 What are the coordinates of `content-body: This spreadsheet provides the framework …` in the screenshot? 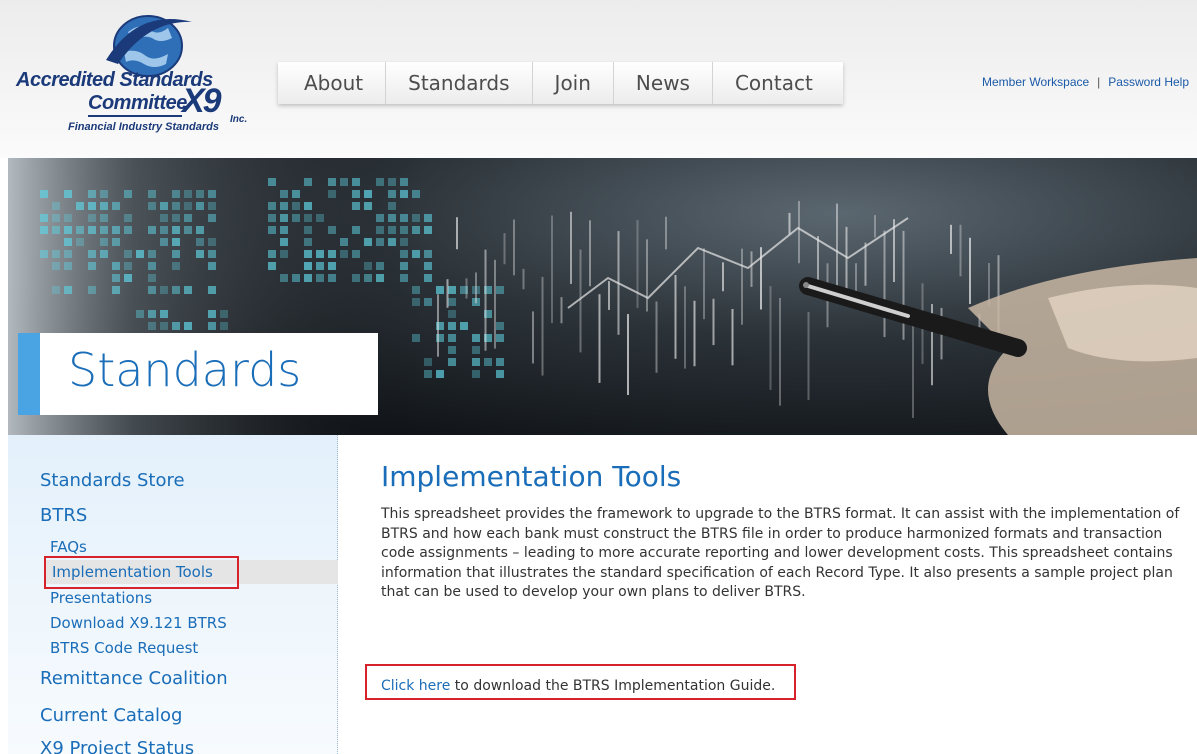 It's located at (780, 553).